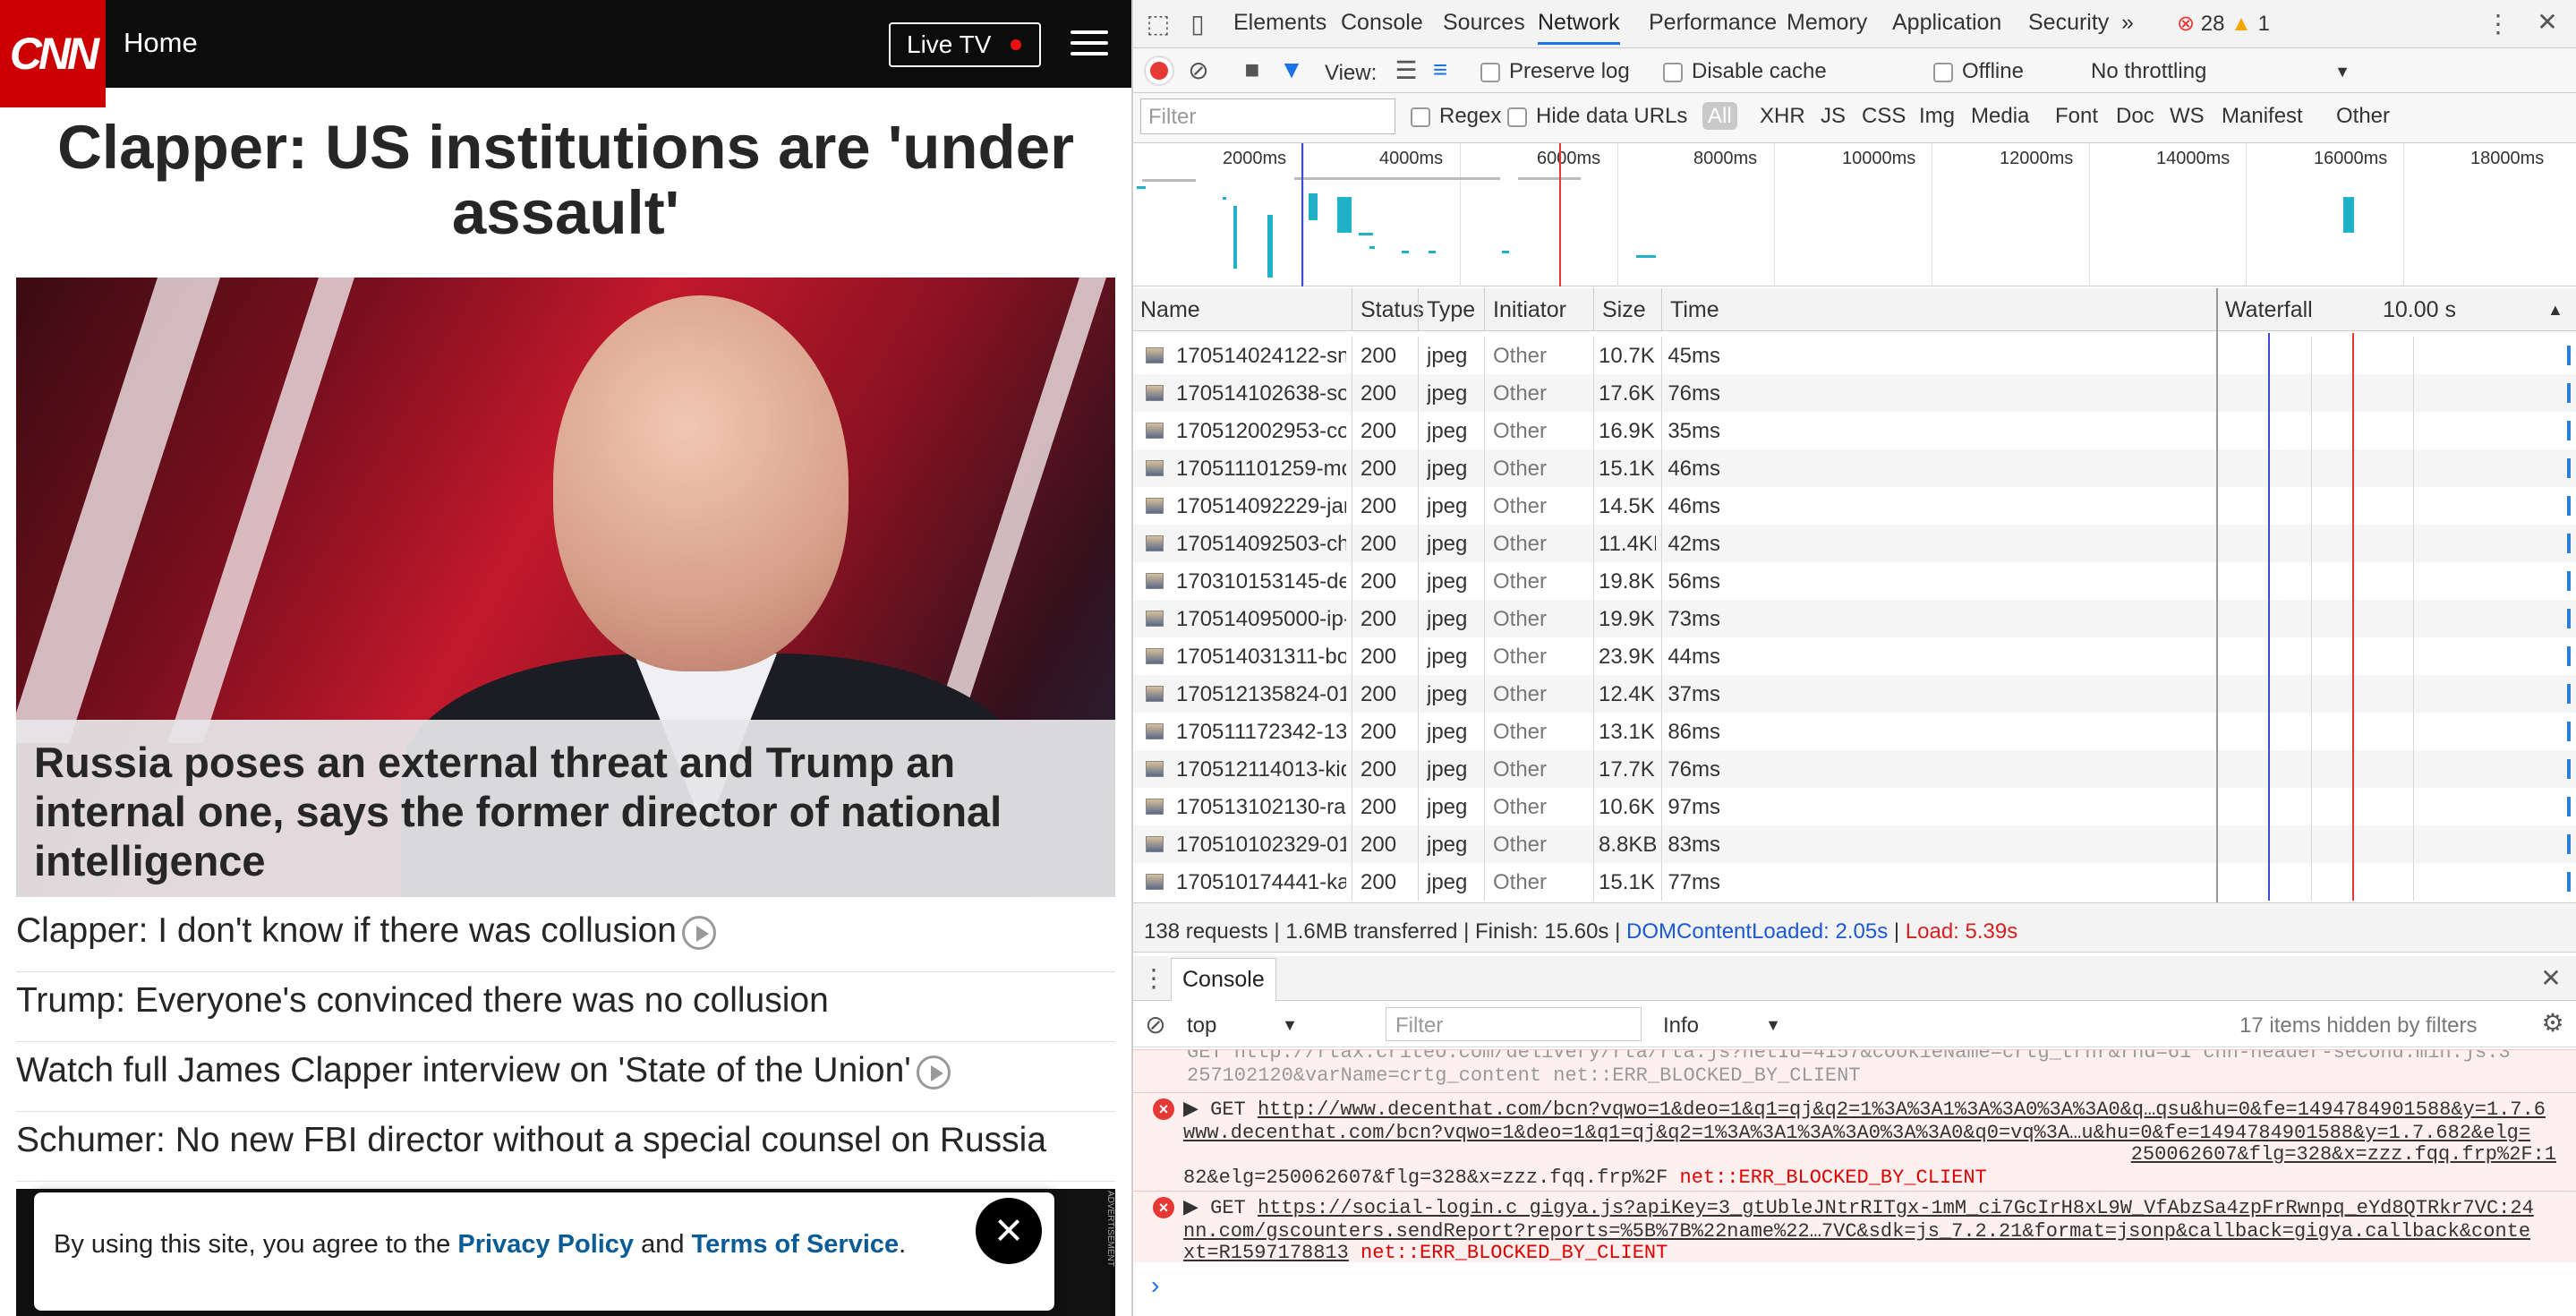 This screenshot has height=1316, width=2576. I want to click on filter-type-xhr: XHR, so click(1782, 116).